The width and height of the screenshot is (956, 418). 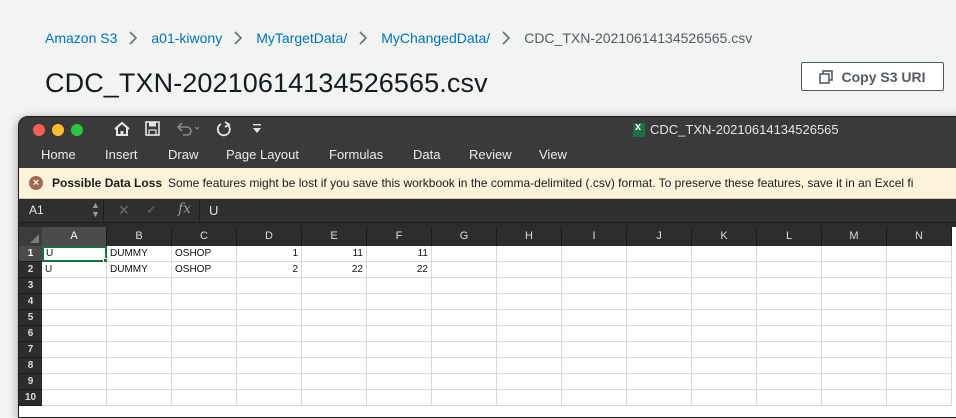 I want to click on column-header-i: I, so click(x=594, y=236).